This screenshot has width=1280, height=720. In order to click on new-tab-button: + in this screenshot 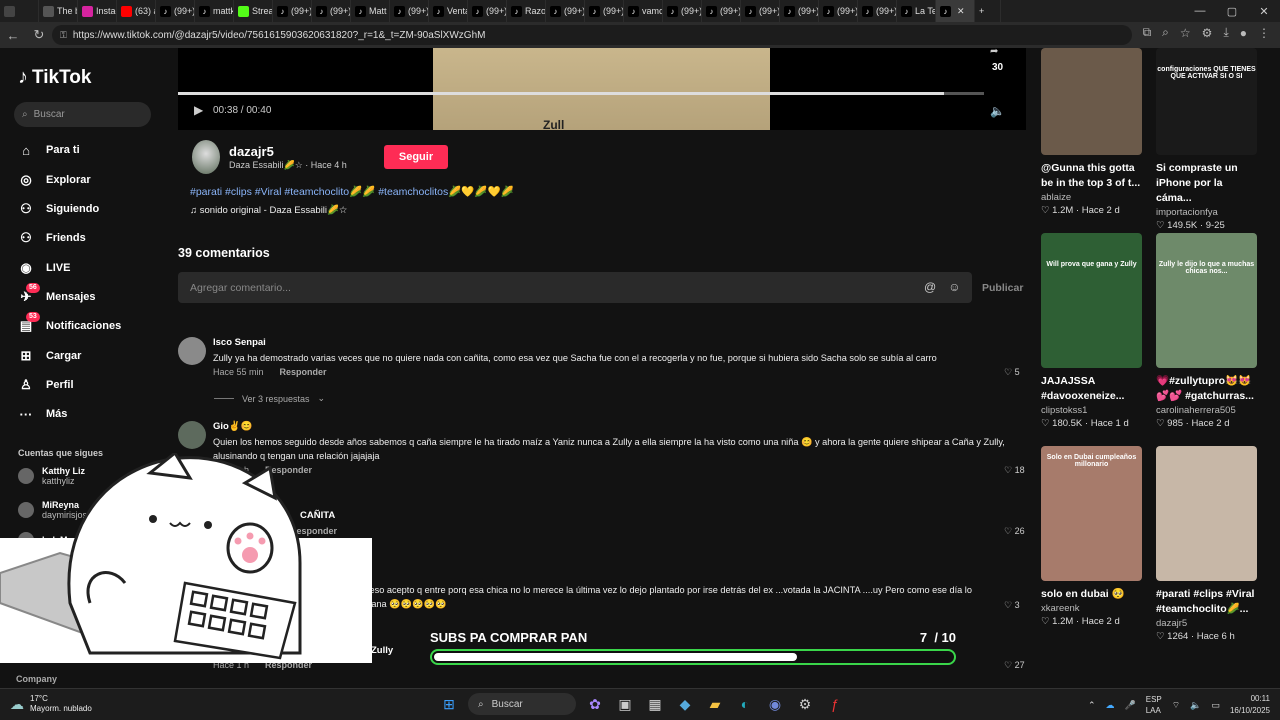, I will do `click(988, 11)`.